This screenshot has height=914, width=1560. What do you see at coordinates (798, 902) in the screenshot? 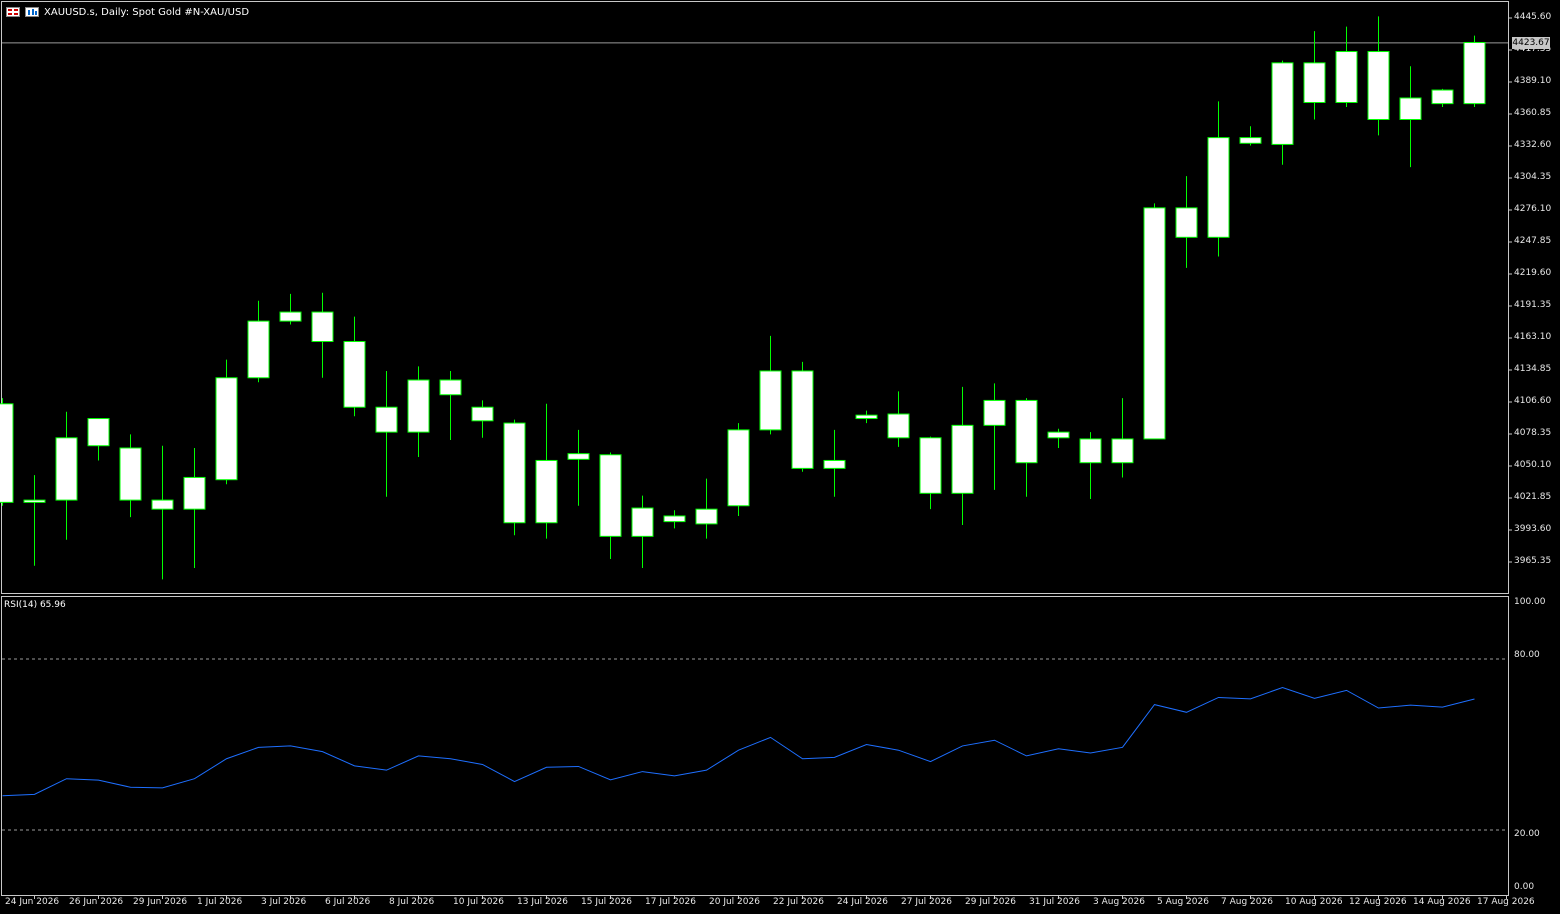
I see `date-axis-label: 22 Jul 2026` at bounding box center [798, 902].